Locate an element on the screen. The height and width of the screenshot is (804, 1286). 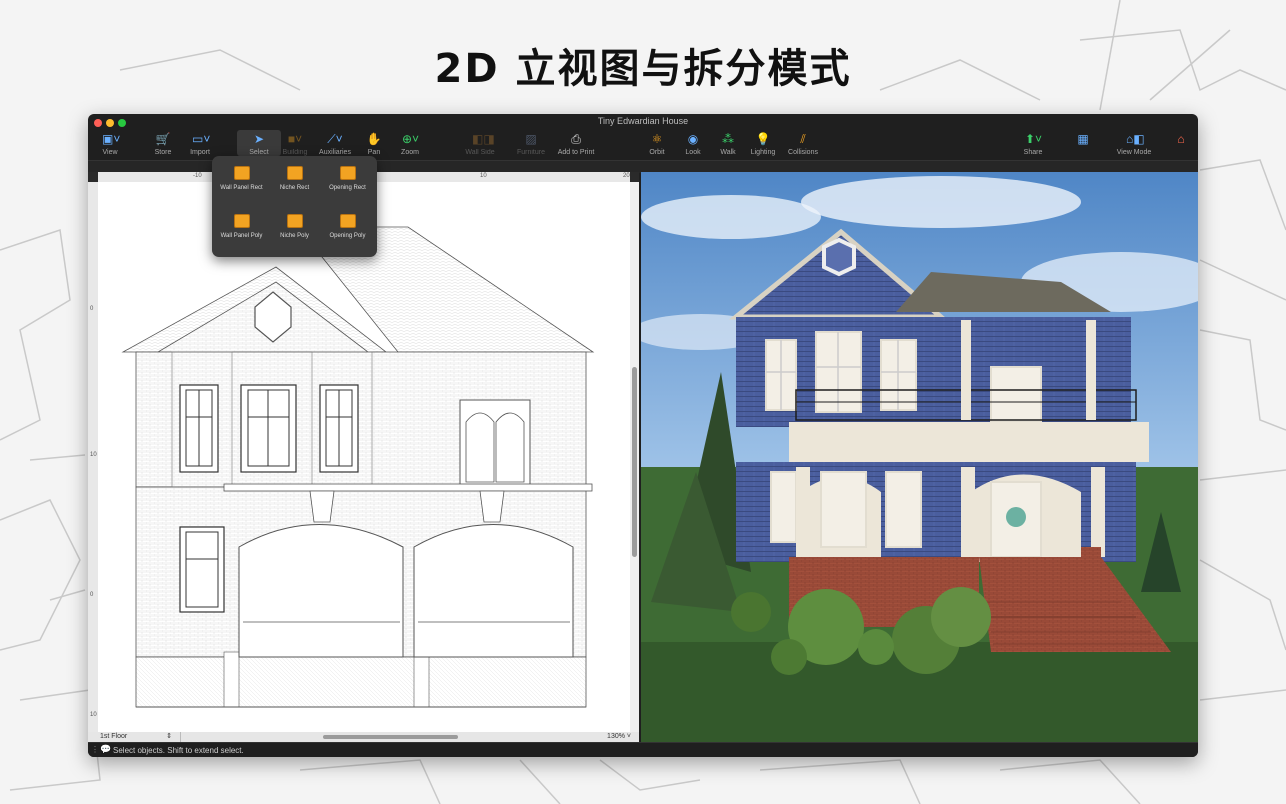
share-button: ⬆˅ Share is located at coordinates (1033, 143).